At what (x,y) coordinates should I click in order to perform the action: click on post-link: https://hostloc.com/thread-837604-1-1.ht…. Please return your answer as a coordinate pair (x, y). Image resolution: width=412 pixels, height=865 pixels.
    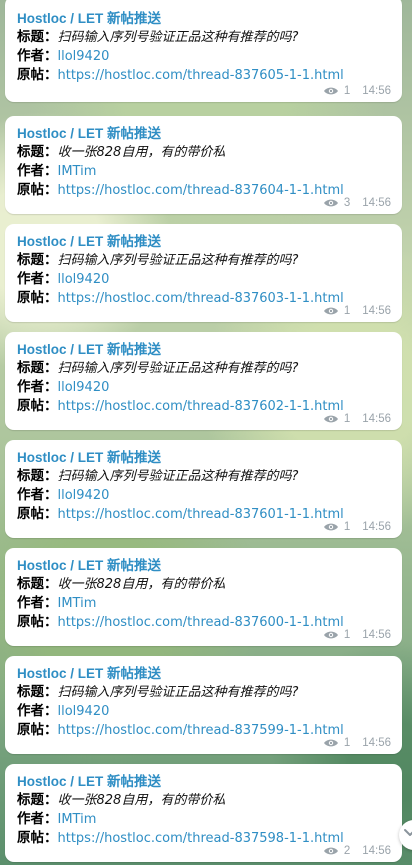
    Looking at the image, I should click on (201, 190).